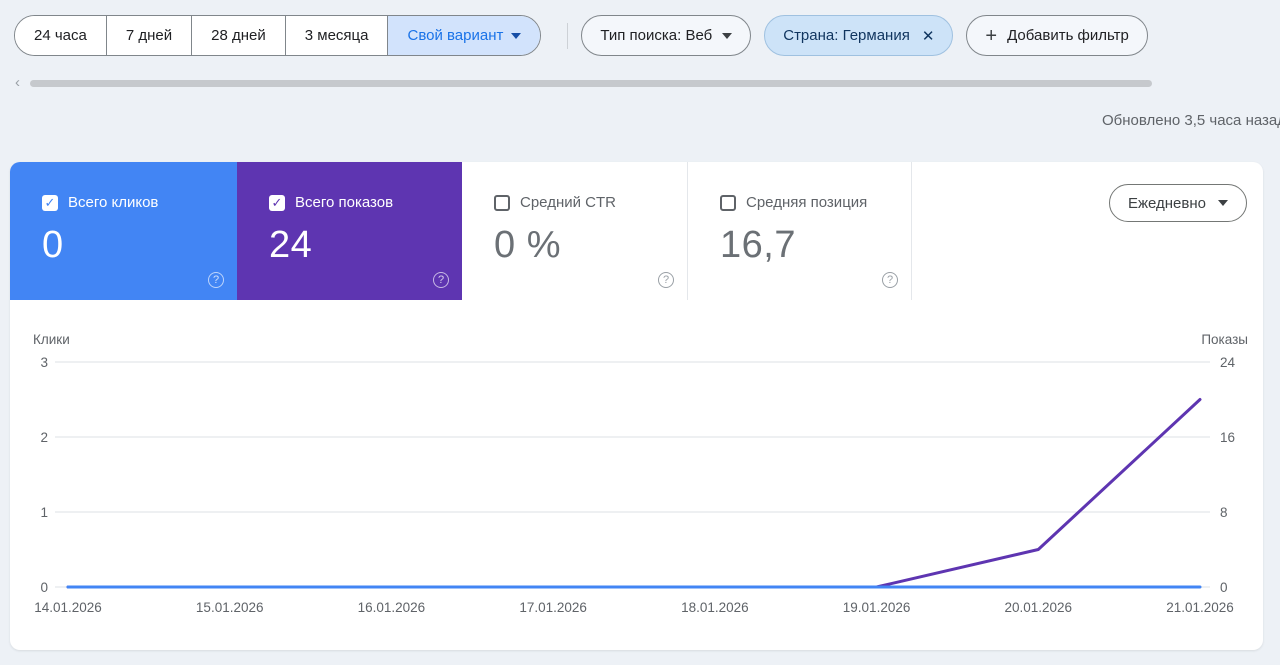 The height and width of the screenshot is (665, 1280). I want to click on granularity-dropdown: Ежедневно, so click(1177, 203).